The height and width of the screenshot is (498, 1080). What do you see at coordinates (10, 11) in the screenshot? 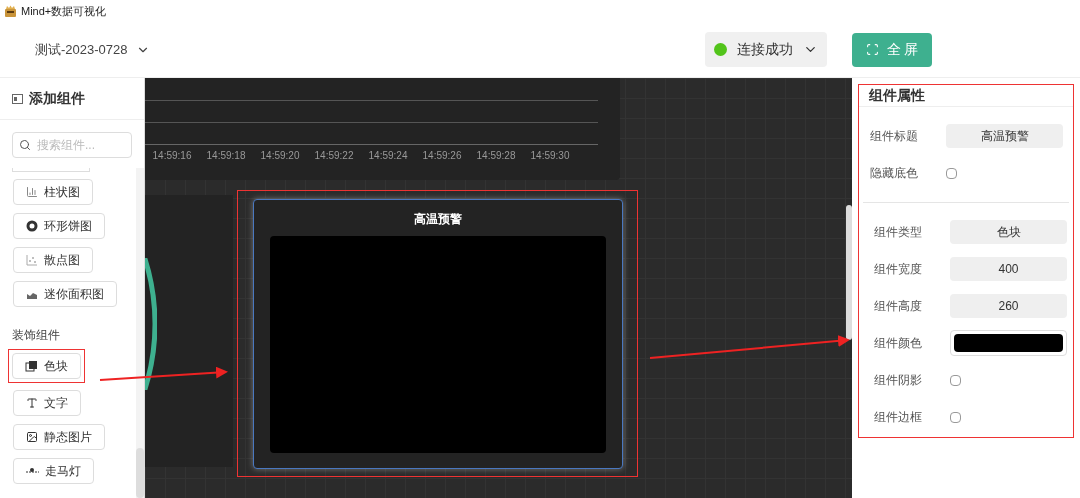
I see `app-icon` at bounding box center [10, 11].